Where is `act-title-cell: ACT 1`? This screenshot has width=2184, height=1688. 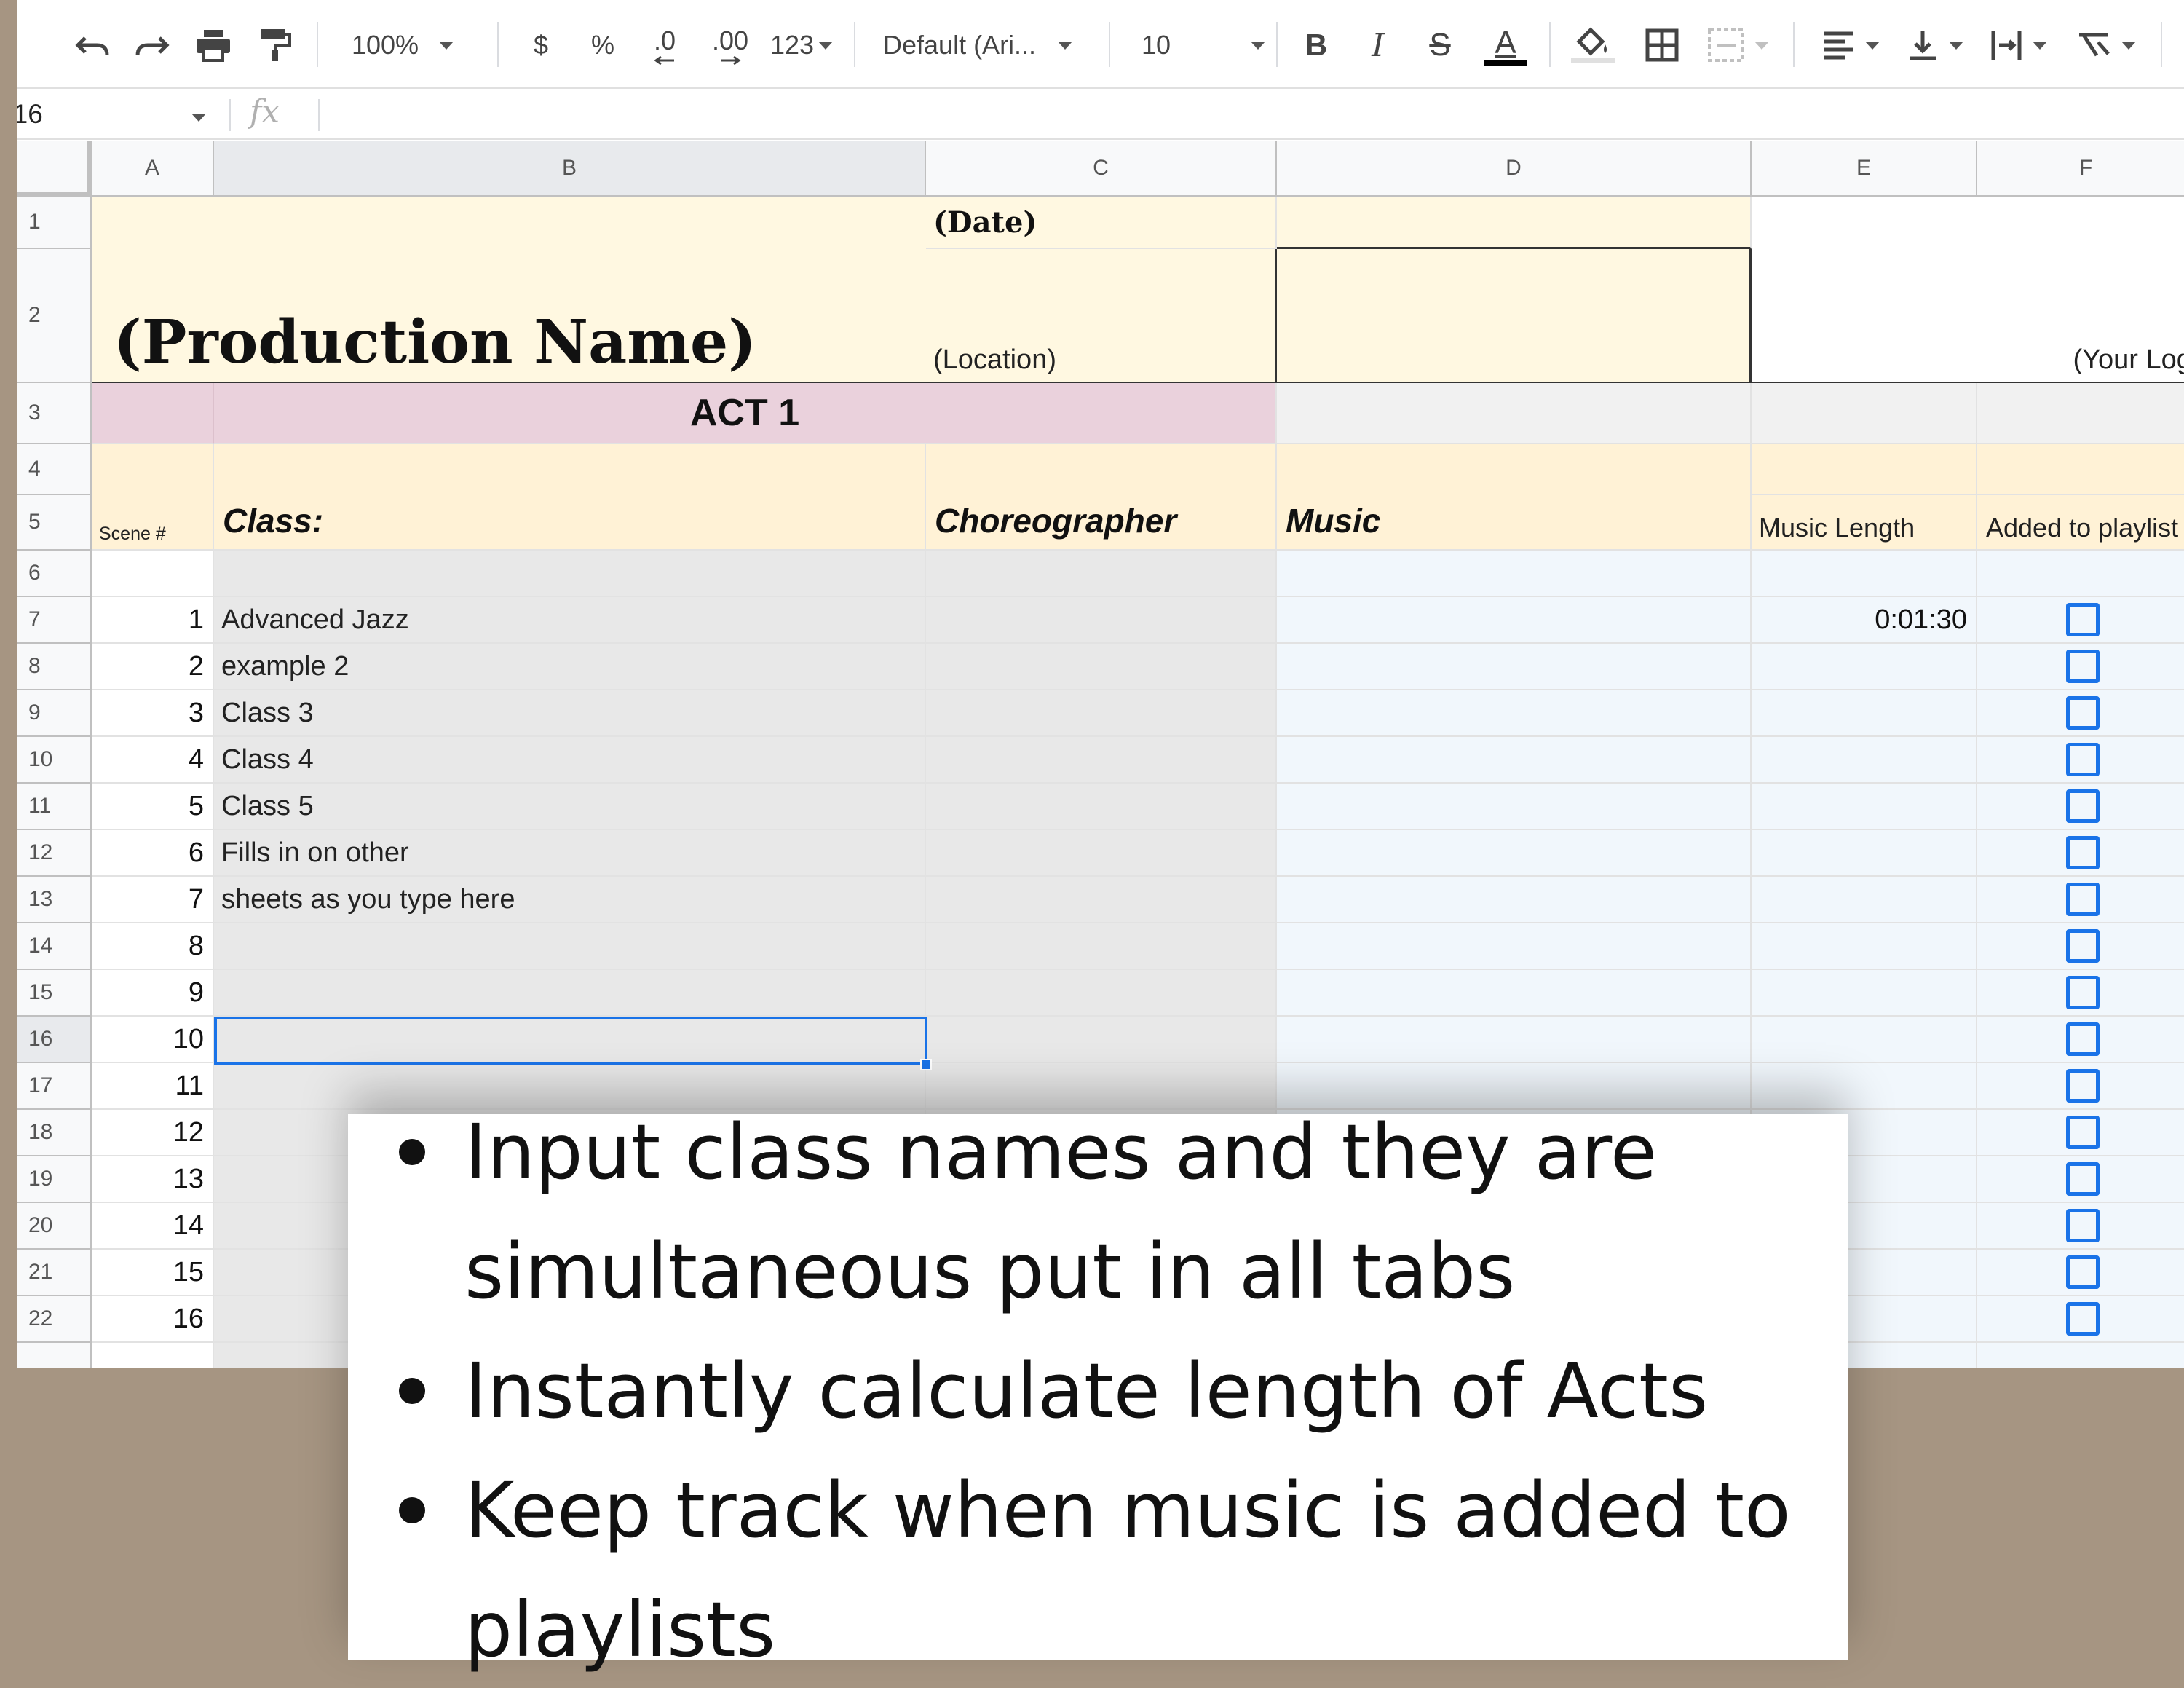
act-title-cell: ACT 1 is located at coordinates (745, 413).